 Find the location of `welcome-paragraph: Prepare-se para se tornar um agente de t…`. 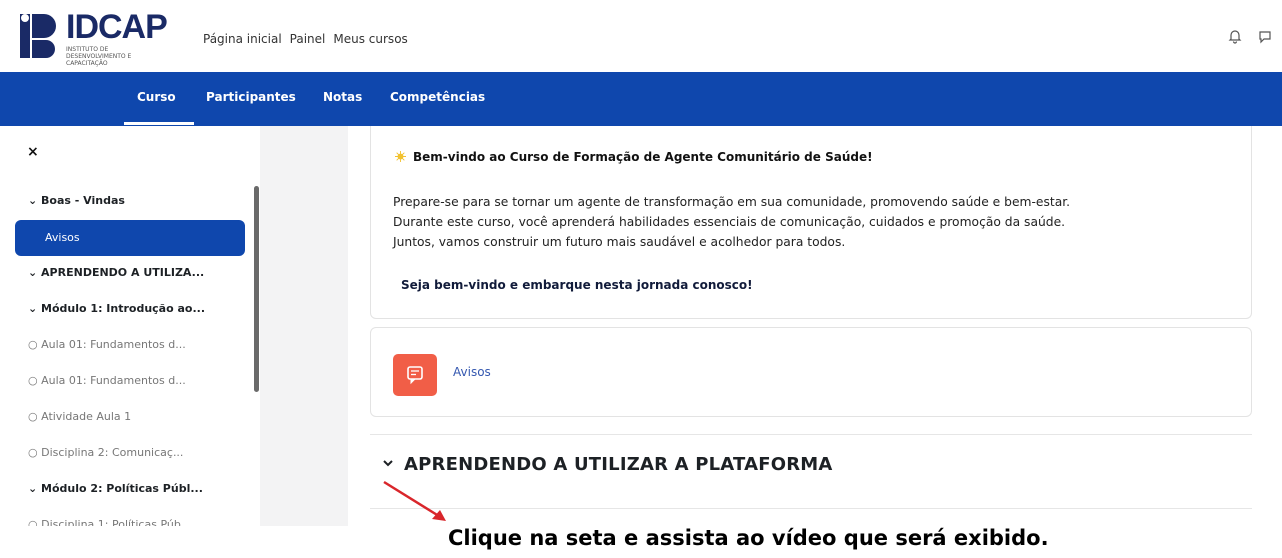

welcome-paragraph: Prepare-se para se tornar um agente de t… is located at coordinates (818, 222).